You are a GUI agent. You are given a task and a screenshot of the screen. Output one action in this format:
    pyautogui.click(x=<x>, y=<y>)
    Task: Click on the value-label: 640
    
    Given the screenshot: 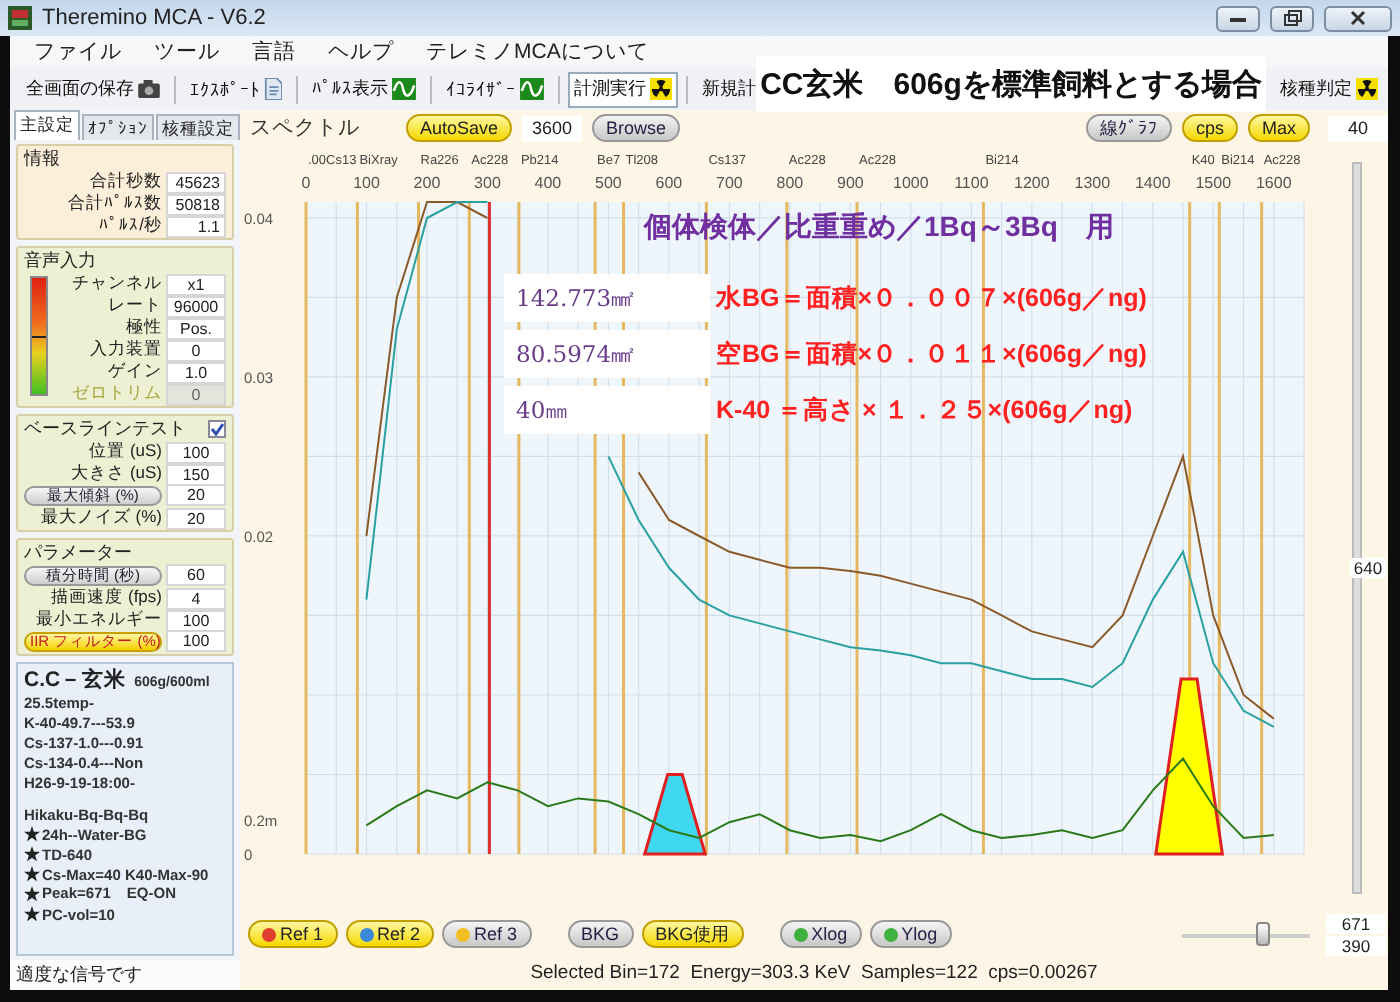 What is the action you would take?
    pyautogui.click(x=1368, y=568)
    